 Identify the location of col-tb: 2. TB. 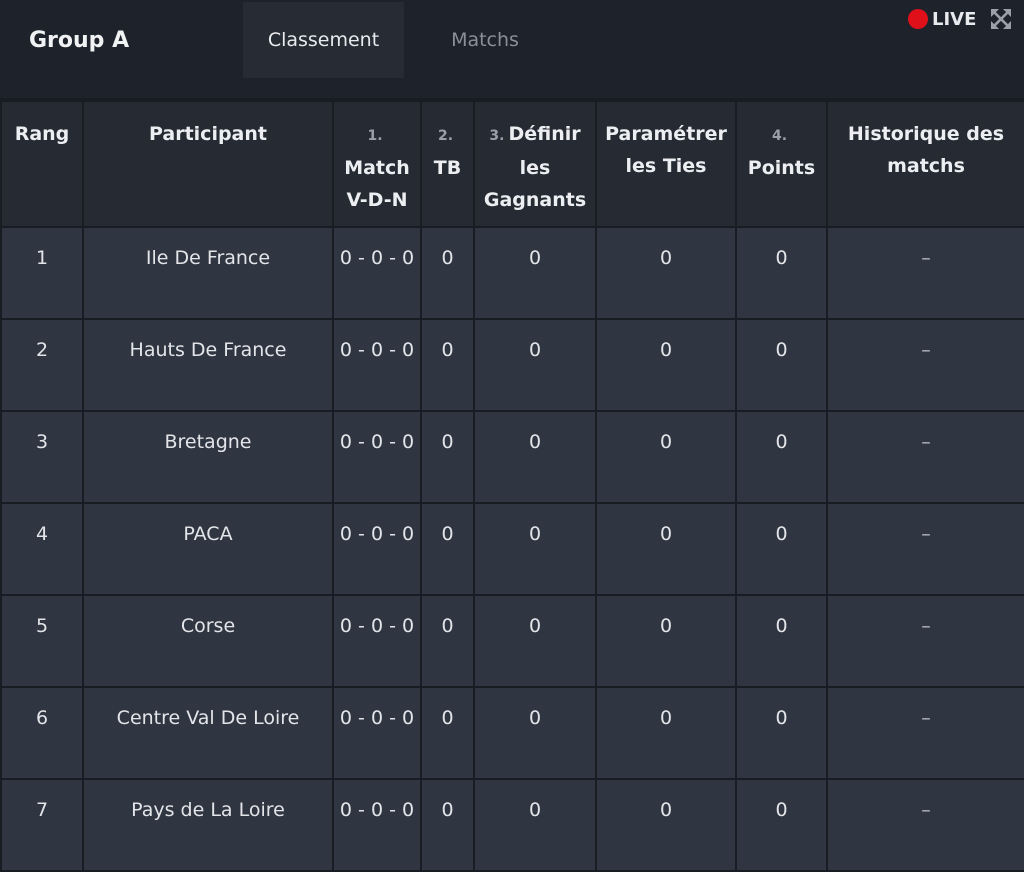
(447, 163).